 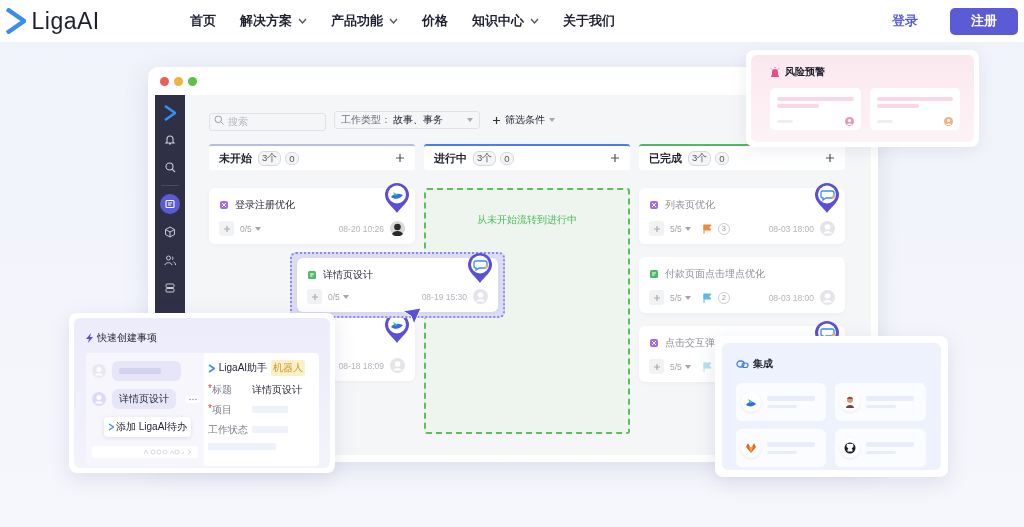 What do you see at coordinates (850, 448) in the screenshot?
I see `cat-icon` at bounding box center [850, 448].